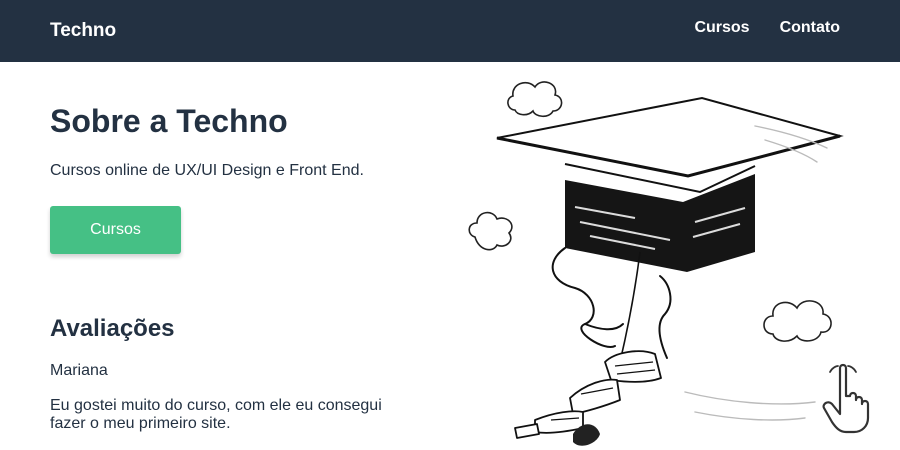 The height and width of the screenshot is (450, 900). What do you see at coordinates (810, 28) in the screenshot?
I see `nav-link-contato: Contato` at bounding box center [810, 28].